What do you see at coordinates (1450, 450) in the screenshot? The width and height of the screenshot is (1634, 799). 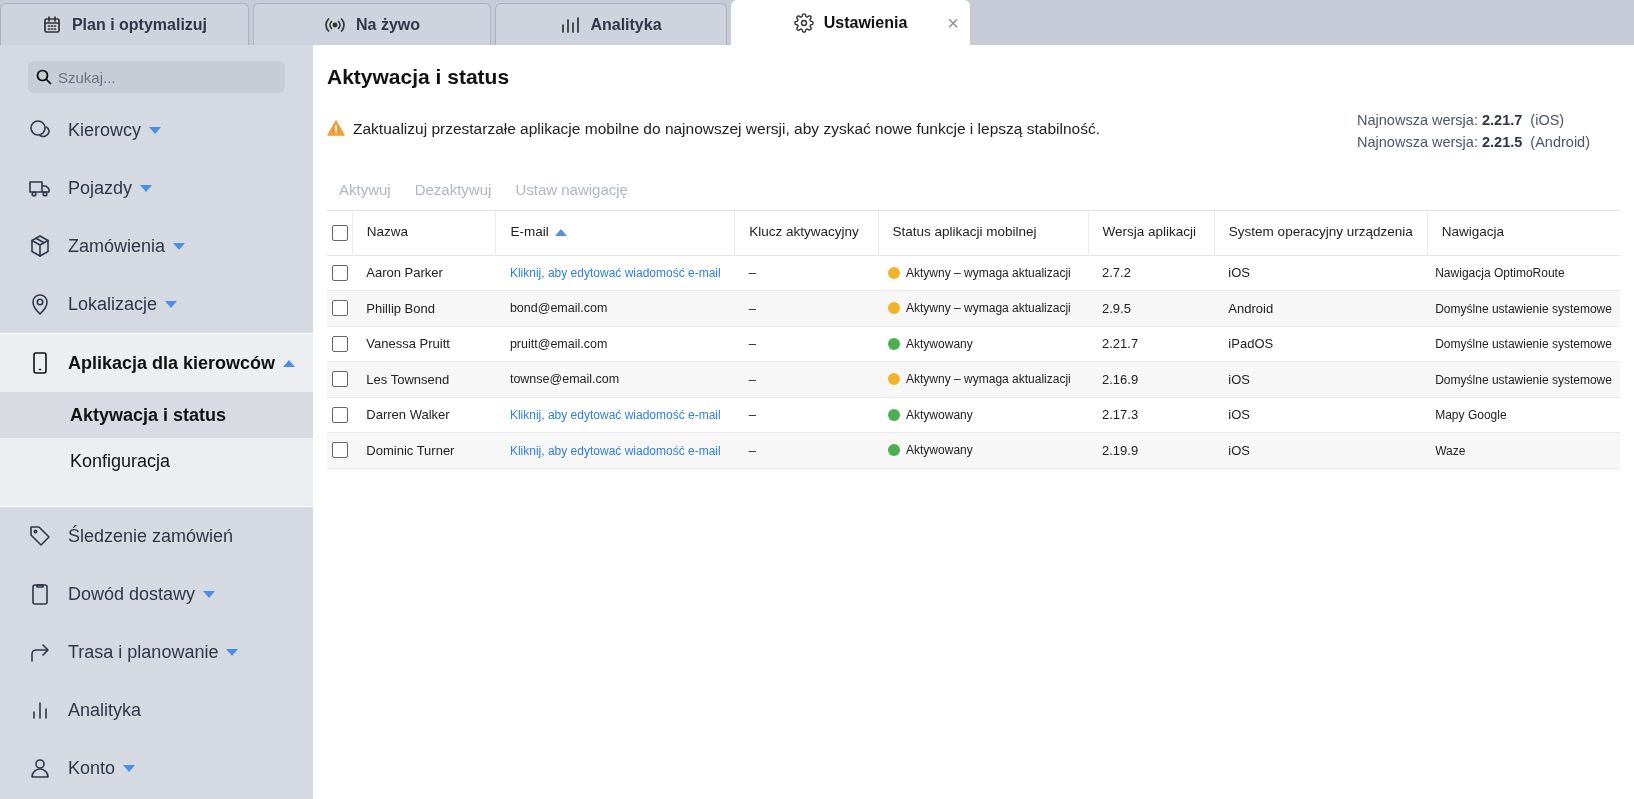 I see `table-cell: Waze` at bounding box center [1450, 450].